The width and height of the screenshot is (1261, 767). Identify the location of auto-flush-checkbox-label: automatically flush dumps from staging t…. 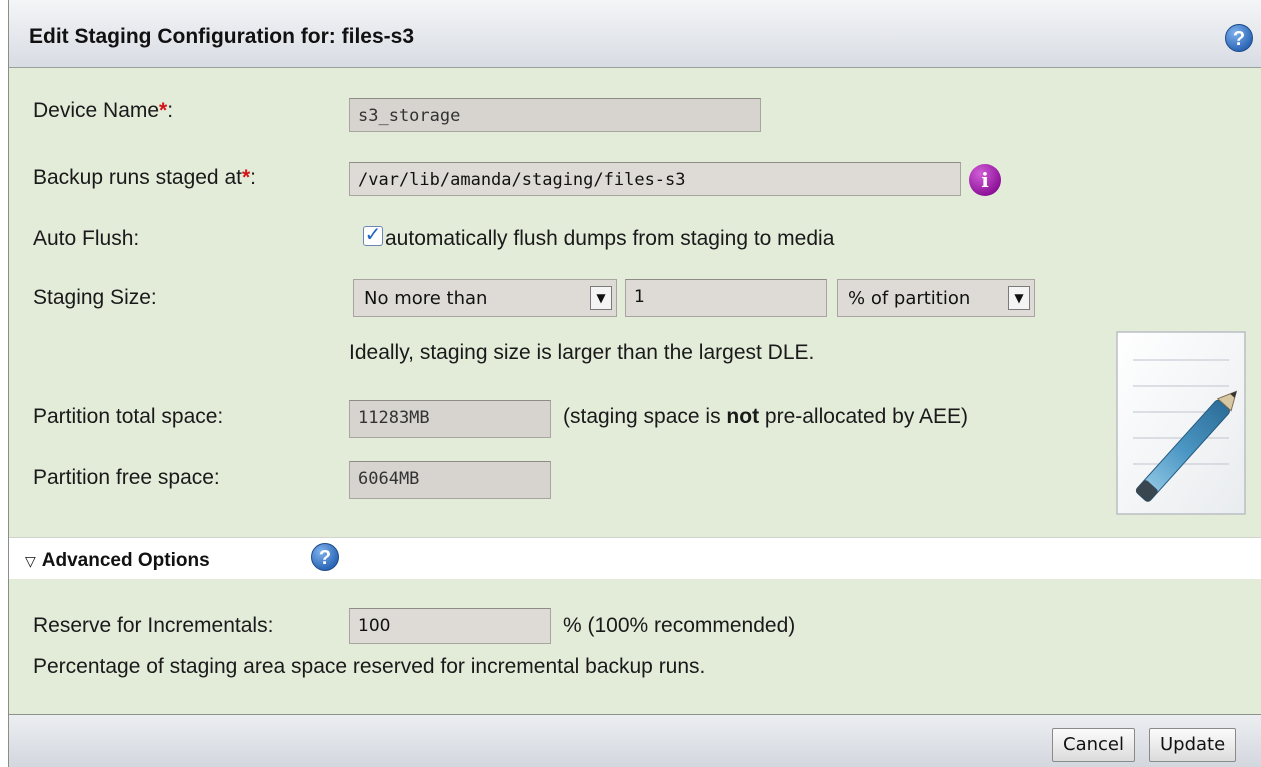
(609, 239).